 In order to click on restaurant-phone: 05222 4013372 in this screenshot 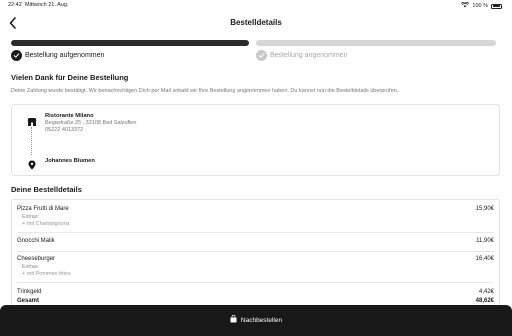, I will do `click(64, 130)`.